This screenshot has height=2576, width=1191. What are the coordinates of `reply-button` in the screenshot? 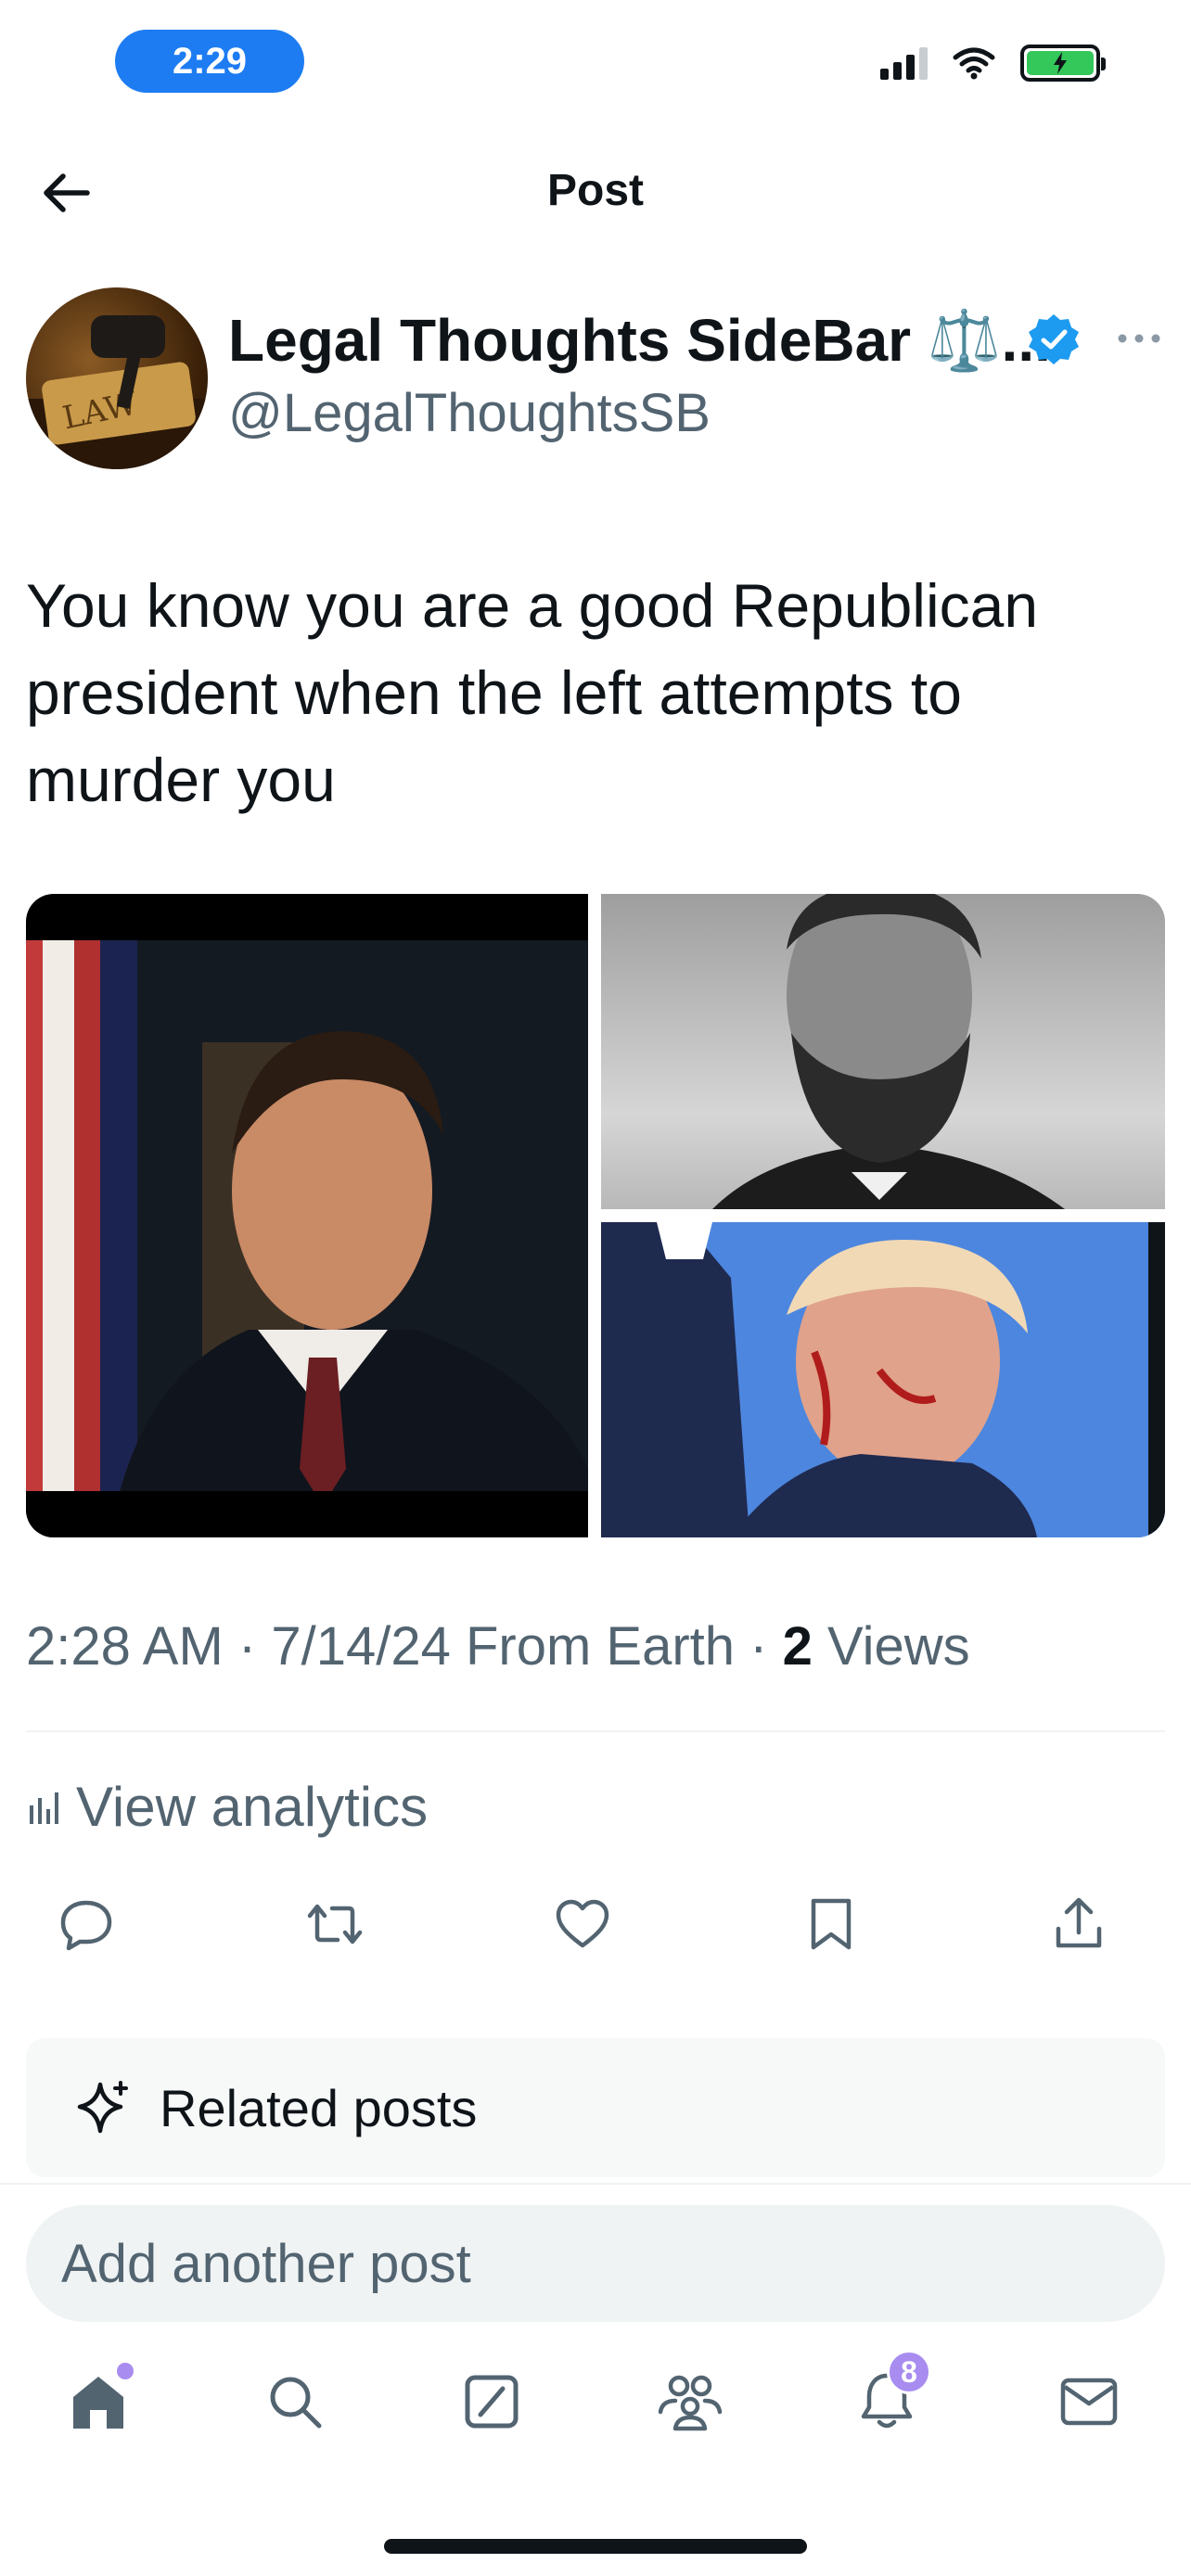 It's located at (86, 1925).